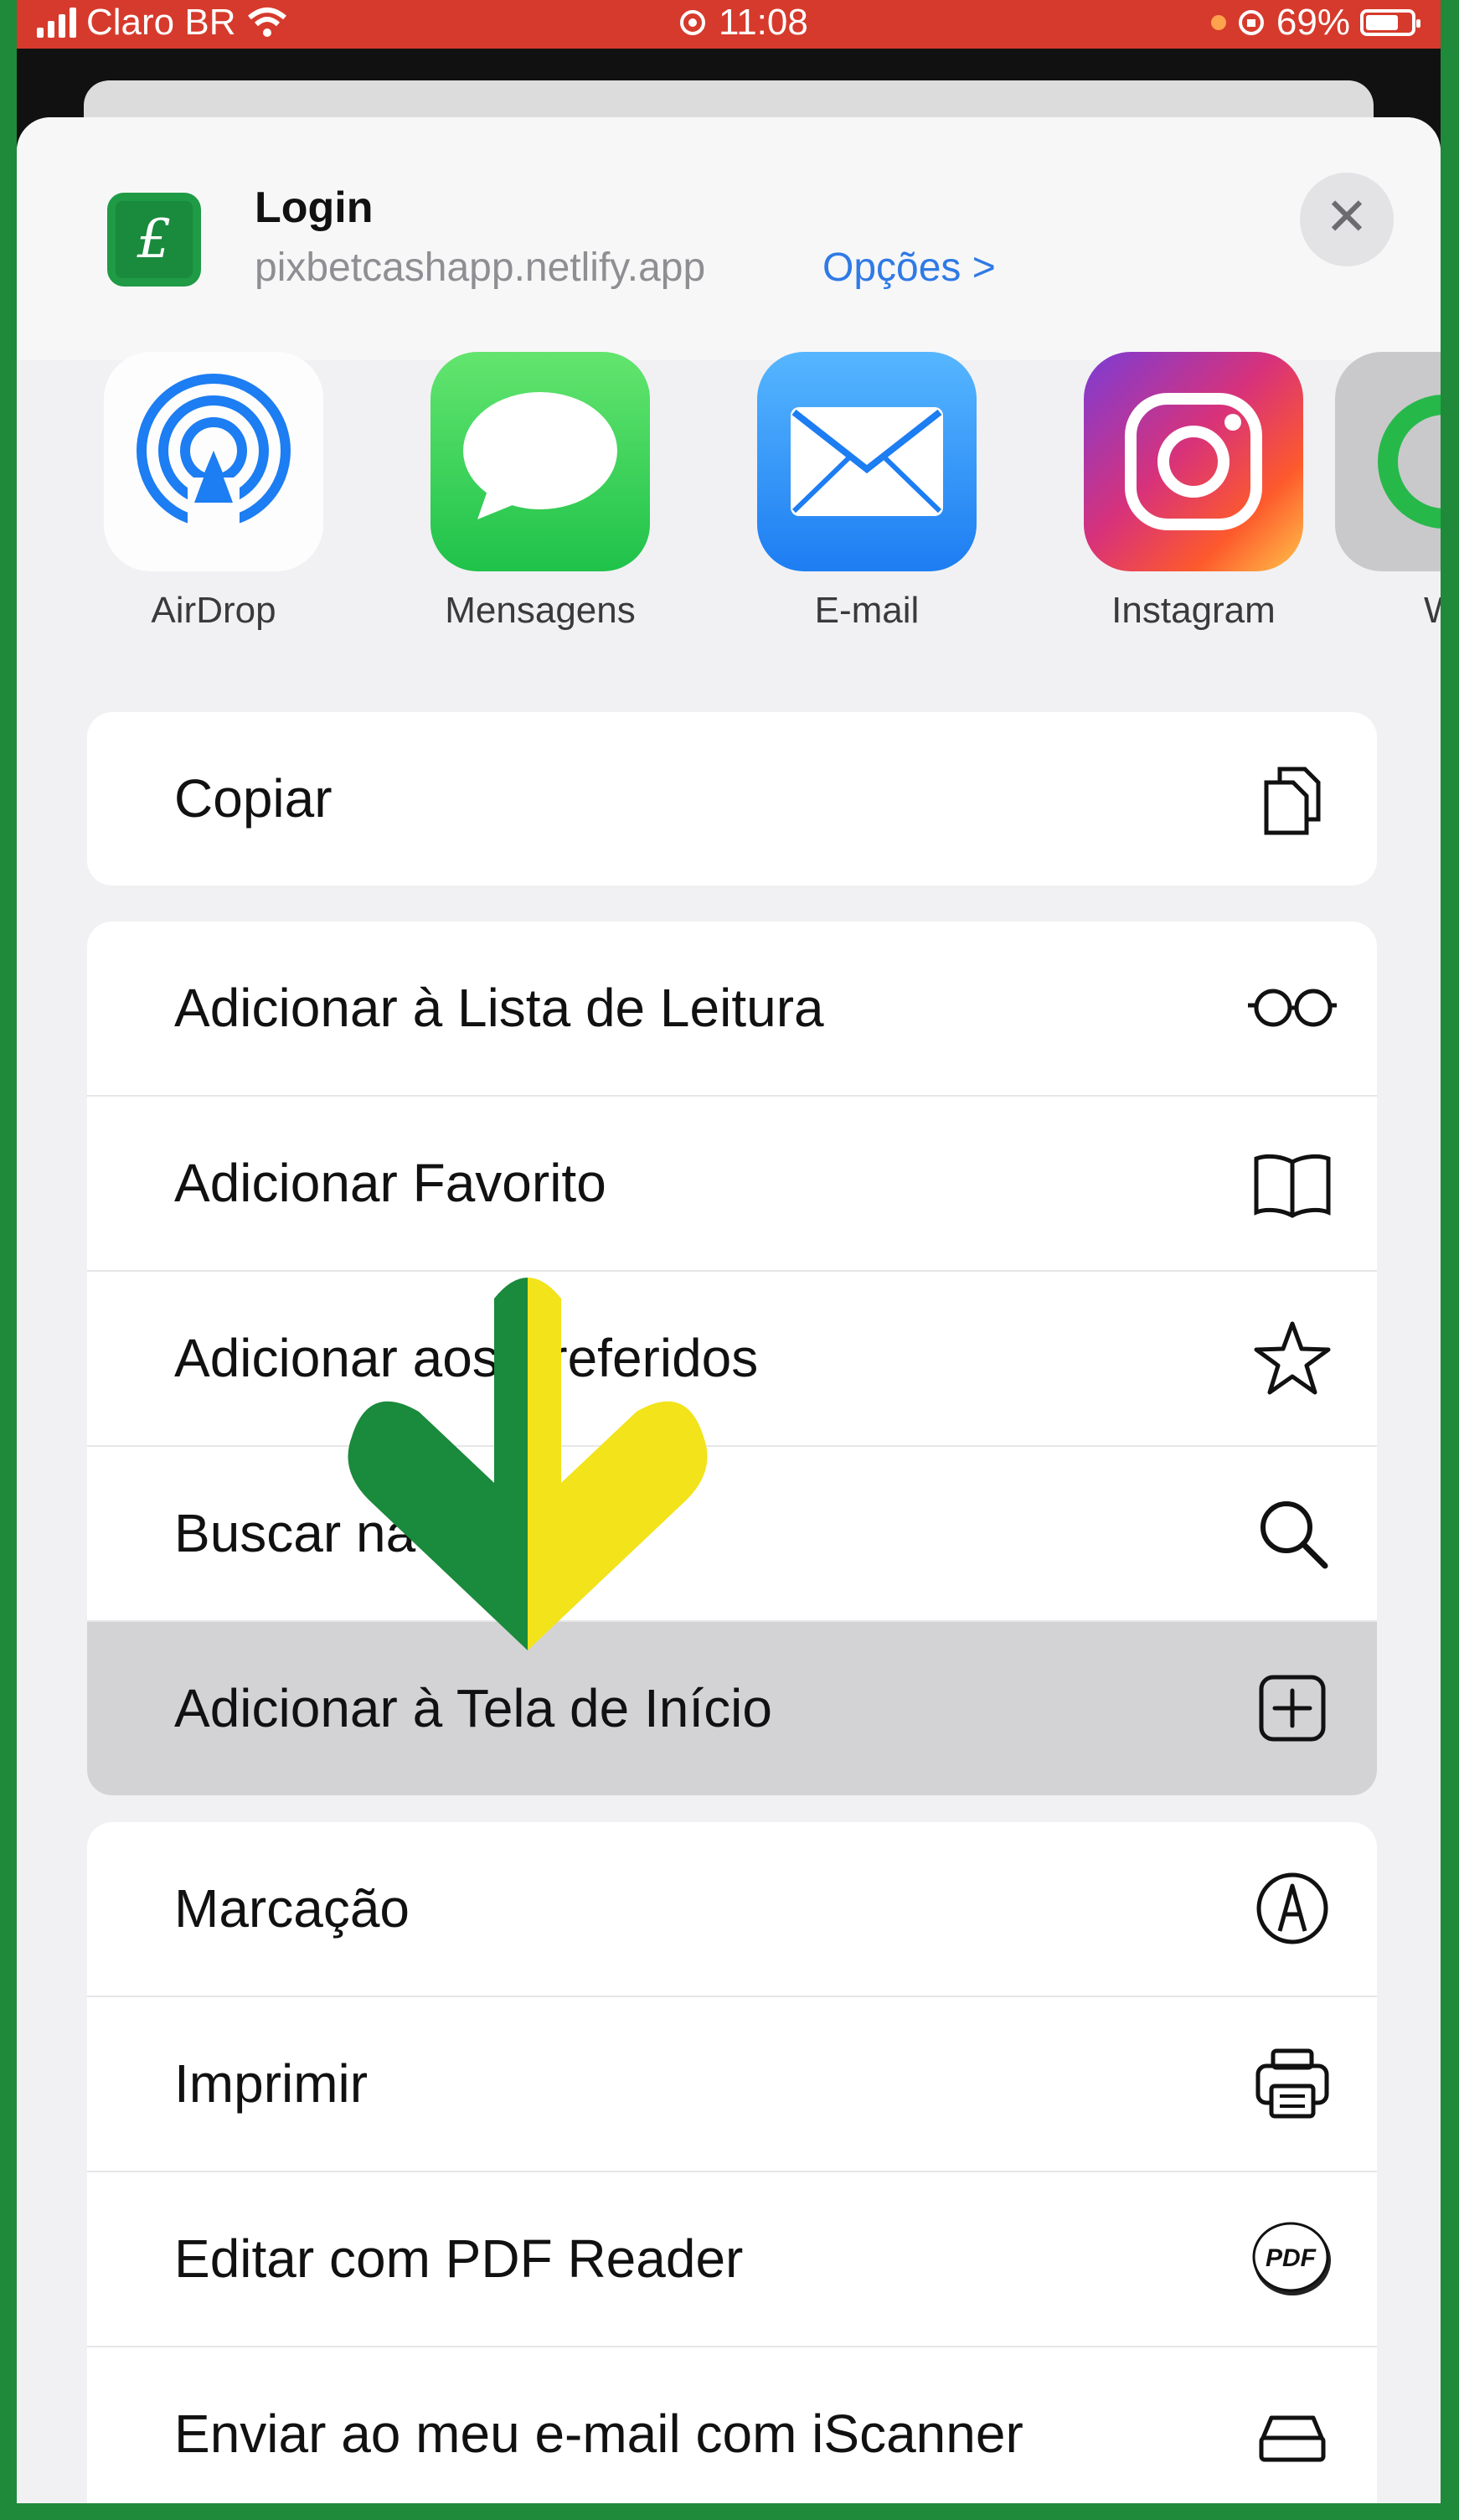 The height and width of the screenshot is (2520, 1459). I want to click on clock-time: 11:08, so click(764, 22).